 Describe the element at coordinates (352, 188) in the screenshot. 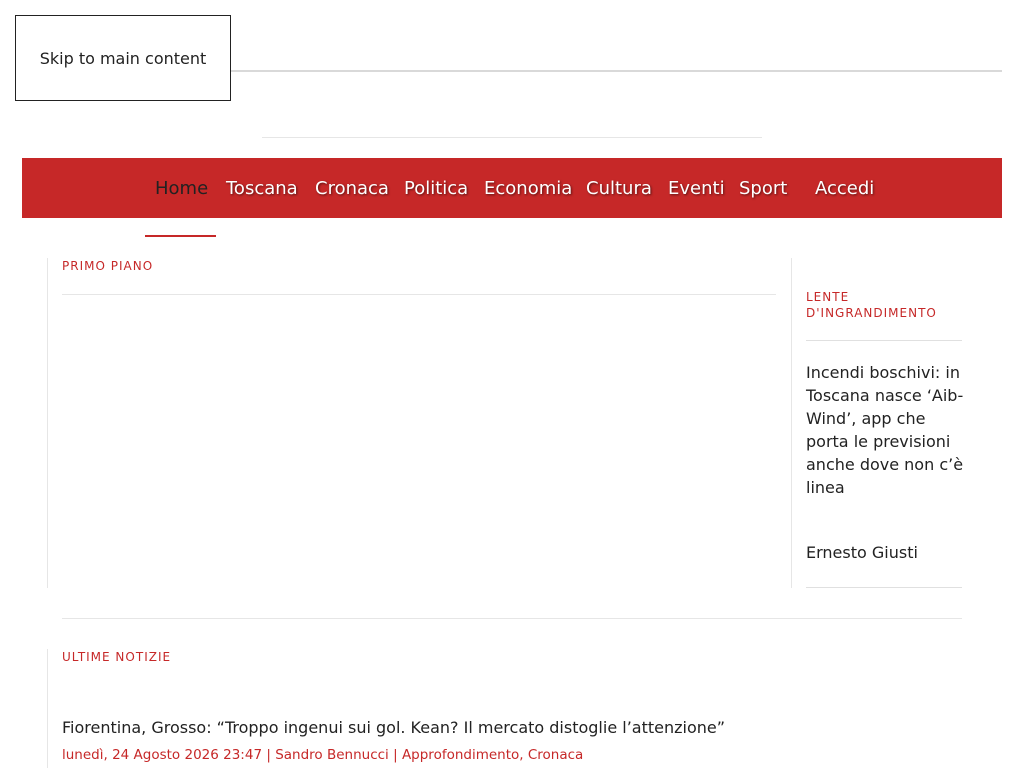

I see `nav-item-cronaca: Cronaca` at that location.